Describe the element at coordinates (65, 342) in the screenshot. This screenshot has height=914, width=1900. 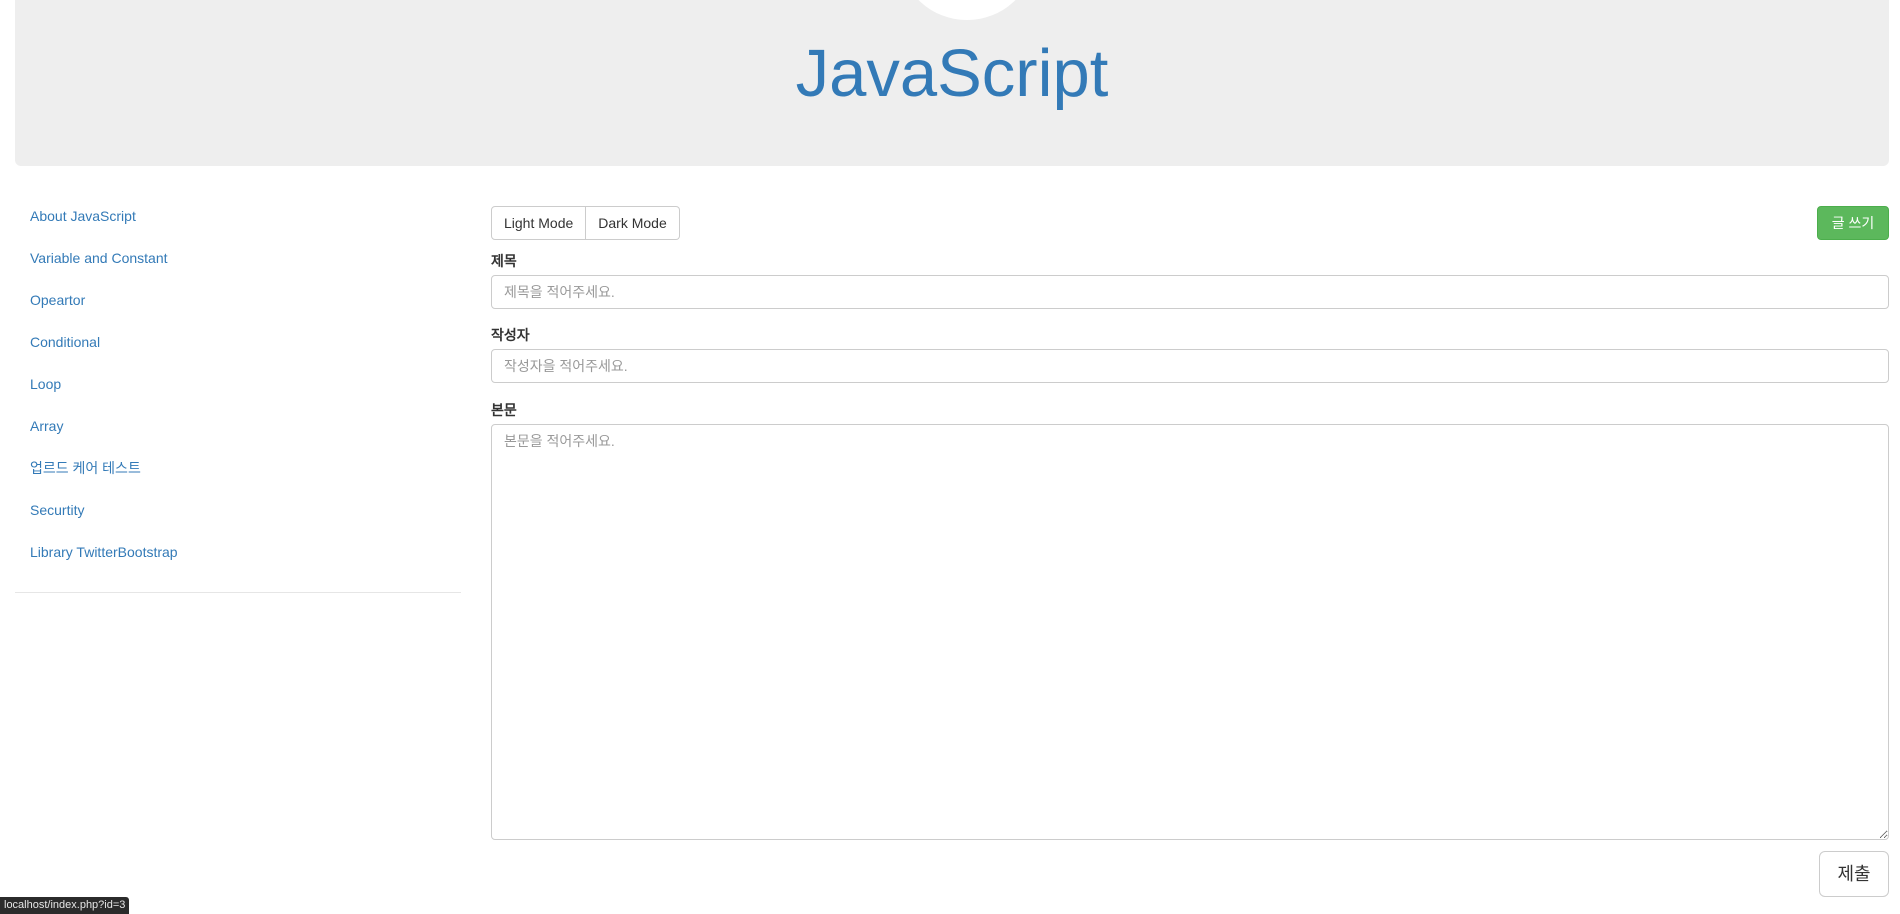
I see `sidebar-link-conditional: Conditional` at that location.